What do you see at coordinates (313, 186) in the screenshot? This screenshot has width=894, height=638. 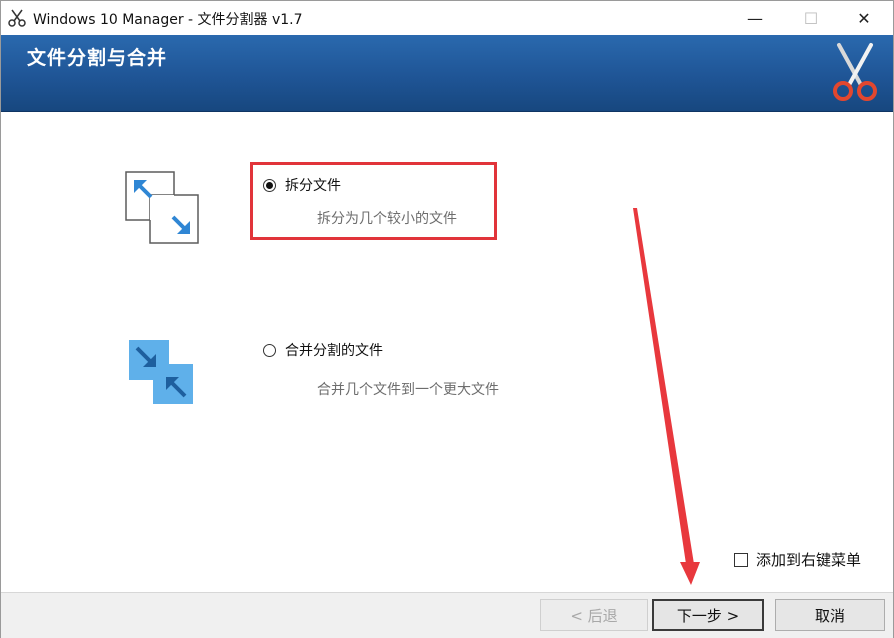 I see `split-file-label: 拆分文件` at bounding box center [313, 186].